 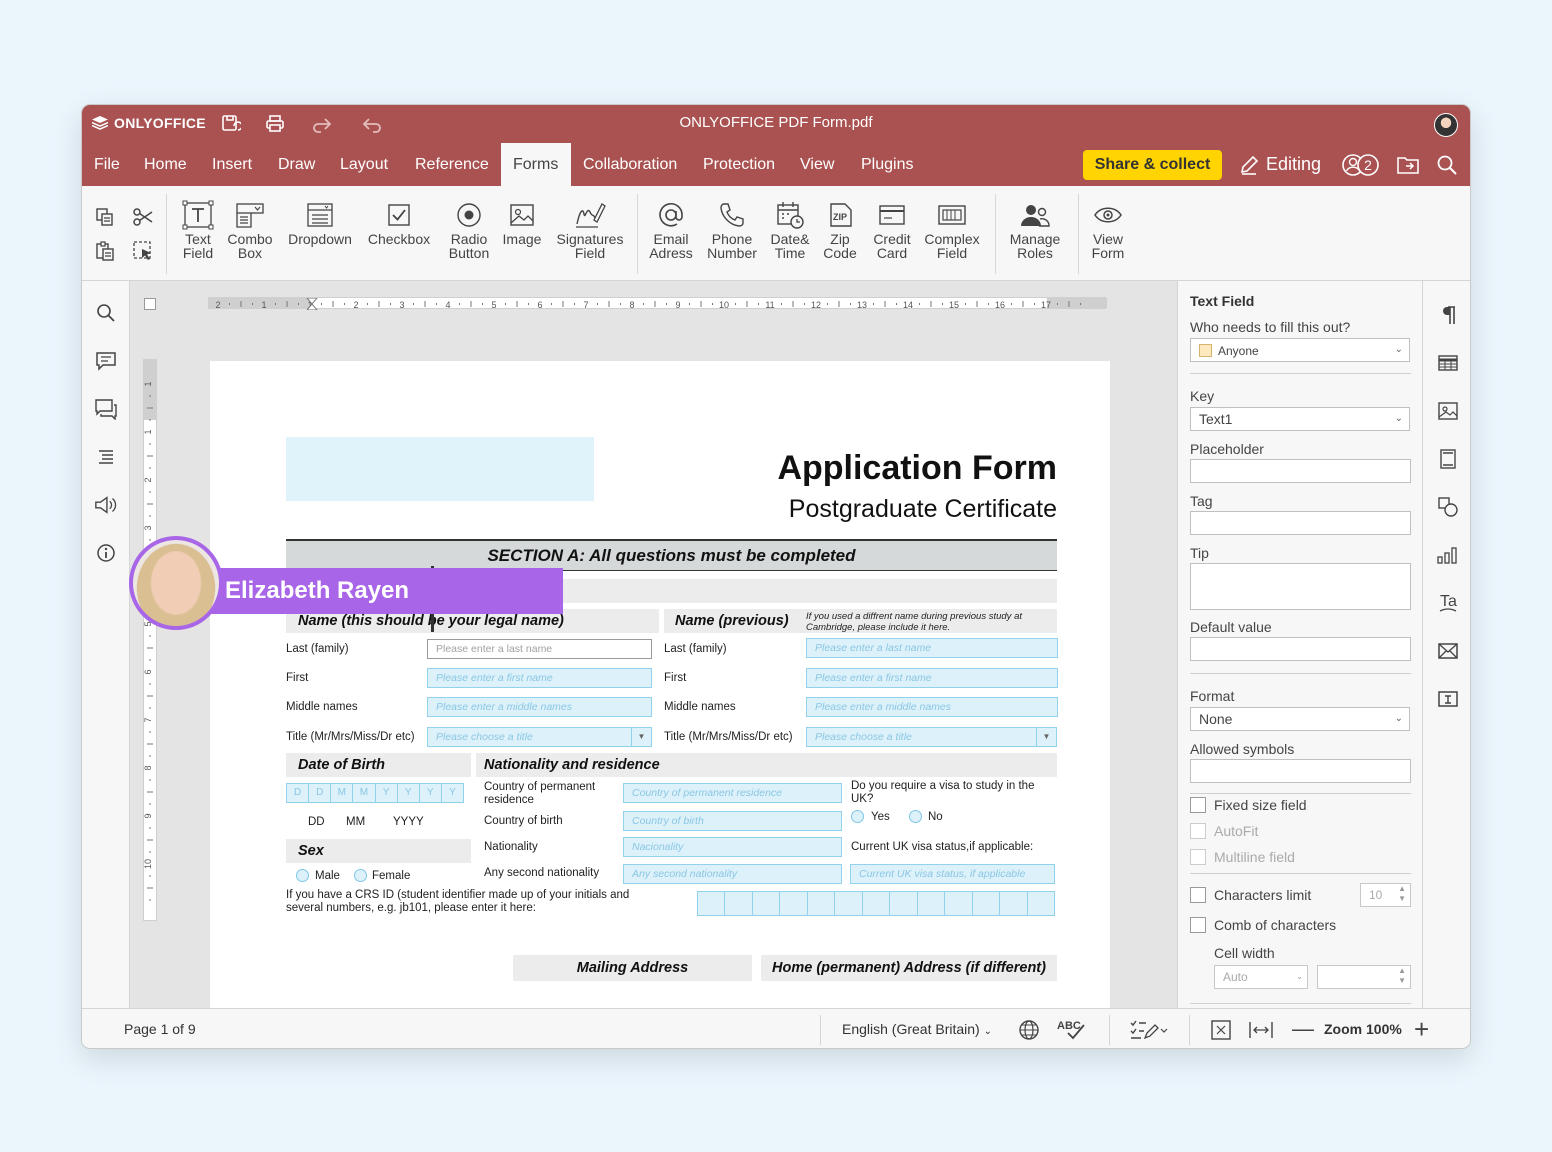 I want to click on text-art-icon: Ta, so click(x=1448, y=603).